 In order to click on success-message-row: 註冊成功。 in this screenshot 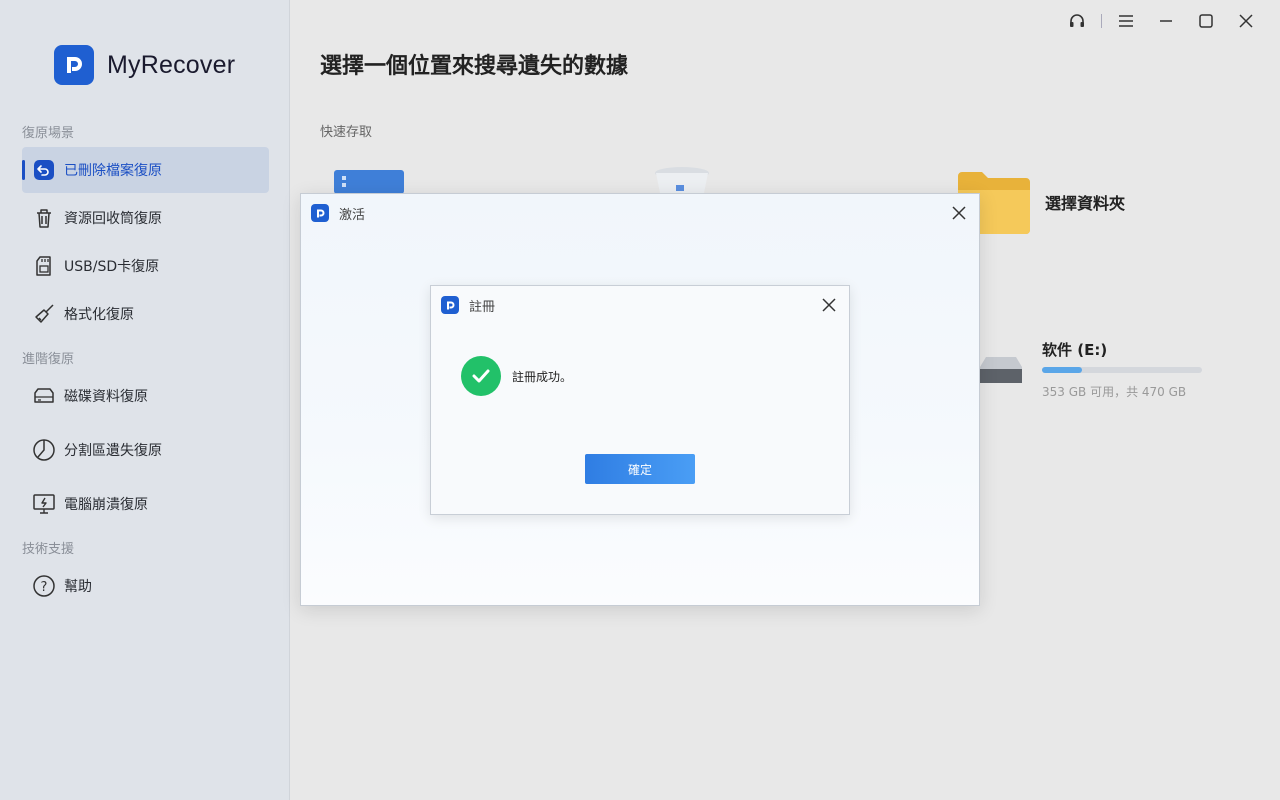, I will do `click(516, 376)`.